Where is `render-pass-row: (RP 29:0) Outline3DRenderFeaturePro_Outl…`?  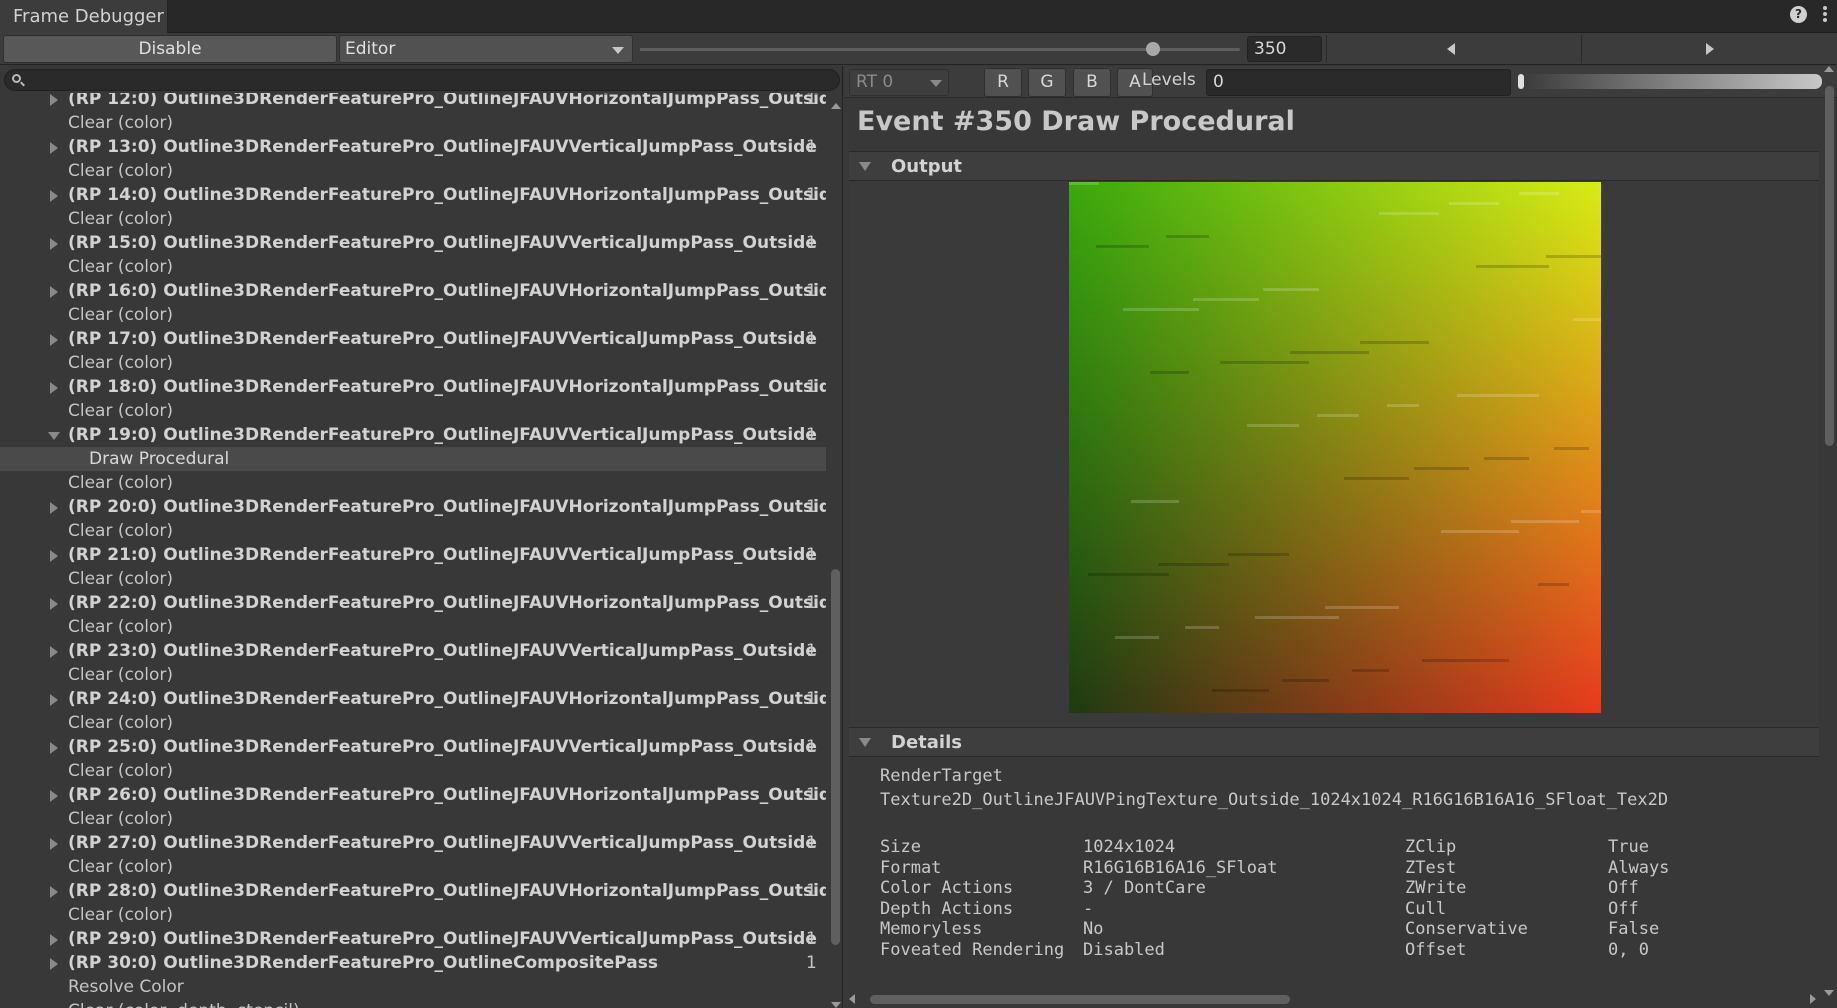
render-pass-row: (RP 29:0) Outline3DRenderFeaturePro_Outl… is located at coordinates (413, 939).